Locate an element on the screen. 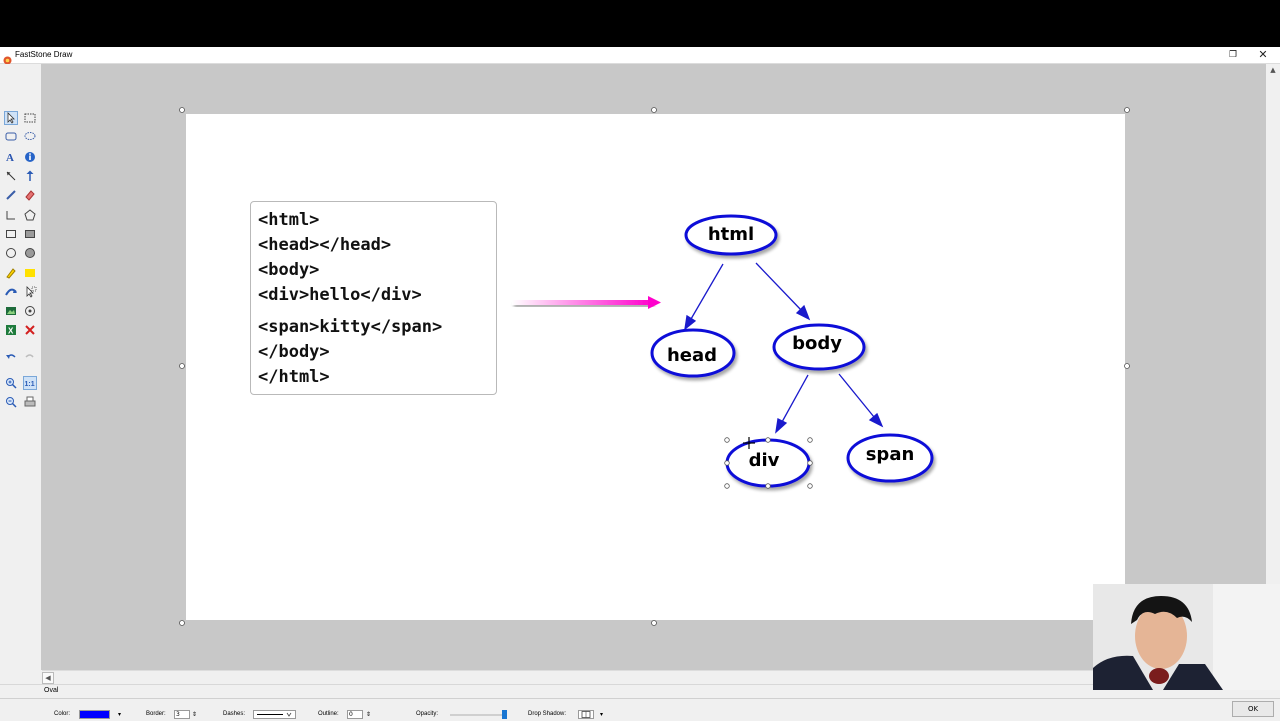  drop-shadow-button is located at coordinates (586, 714).